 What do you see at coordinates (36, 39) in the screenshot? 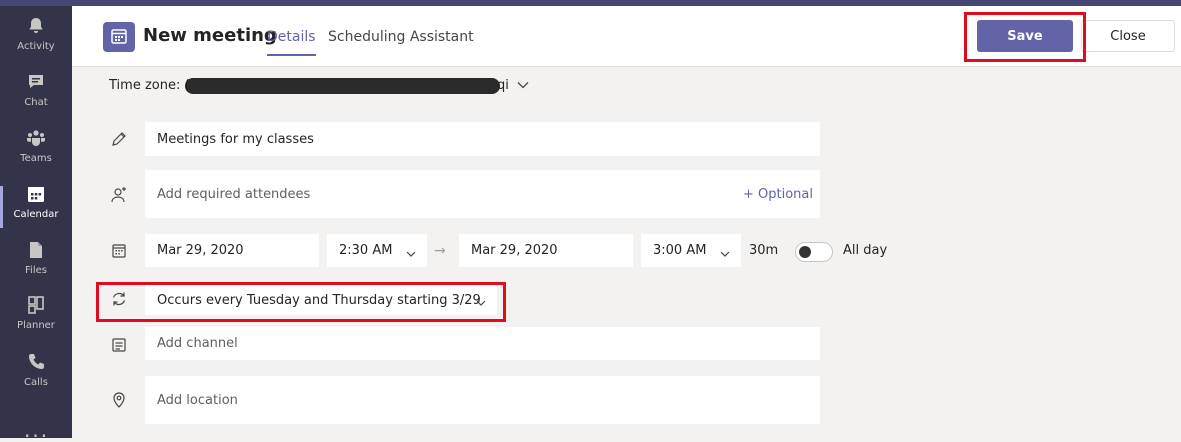
I see `rail-item-activity: Activity` at bounding box center [36, 39].